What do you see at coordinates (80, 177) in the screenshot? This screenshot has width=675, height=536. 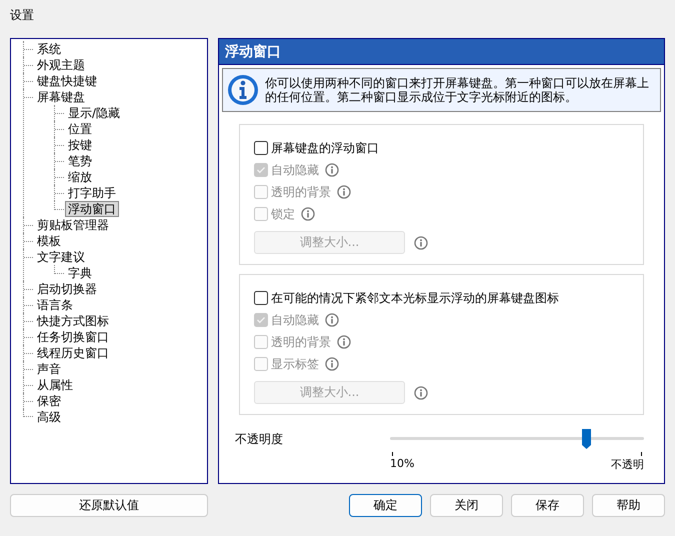 I see `tree-item: 缩放` at bounding box center [80, 177].